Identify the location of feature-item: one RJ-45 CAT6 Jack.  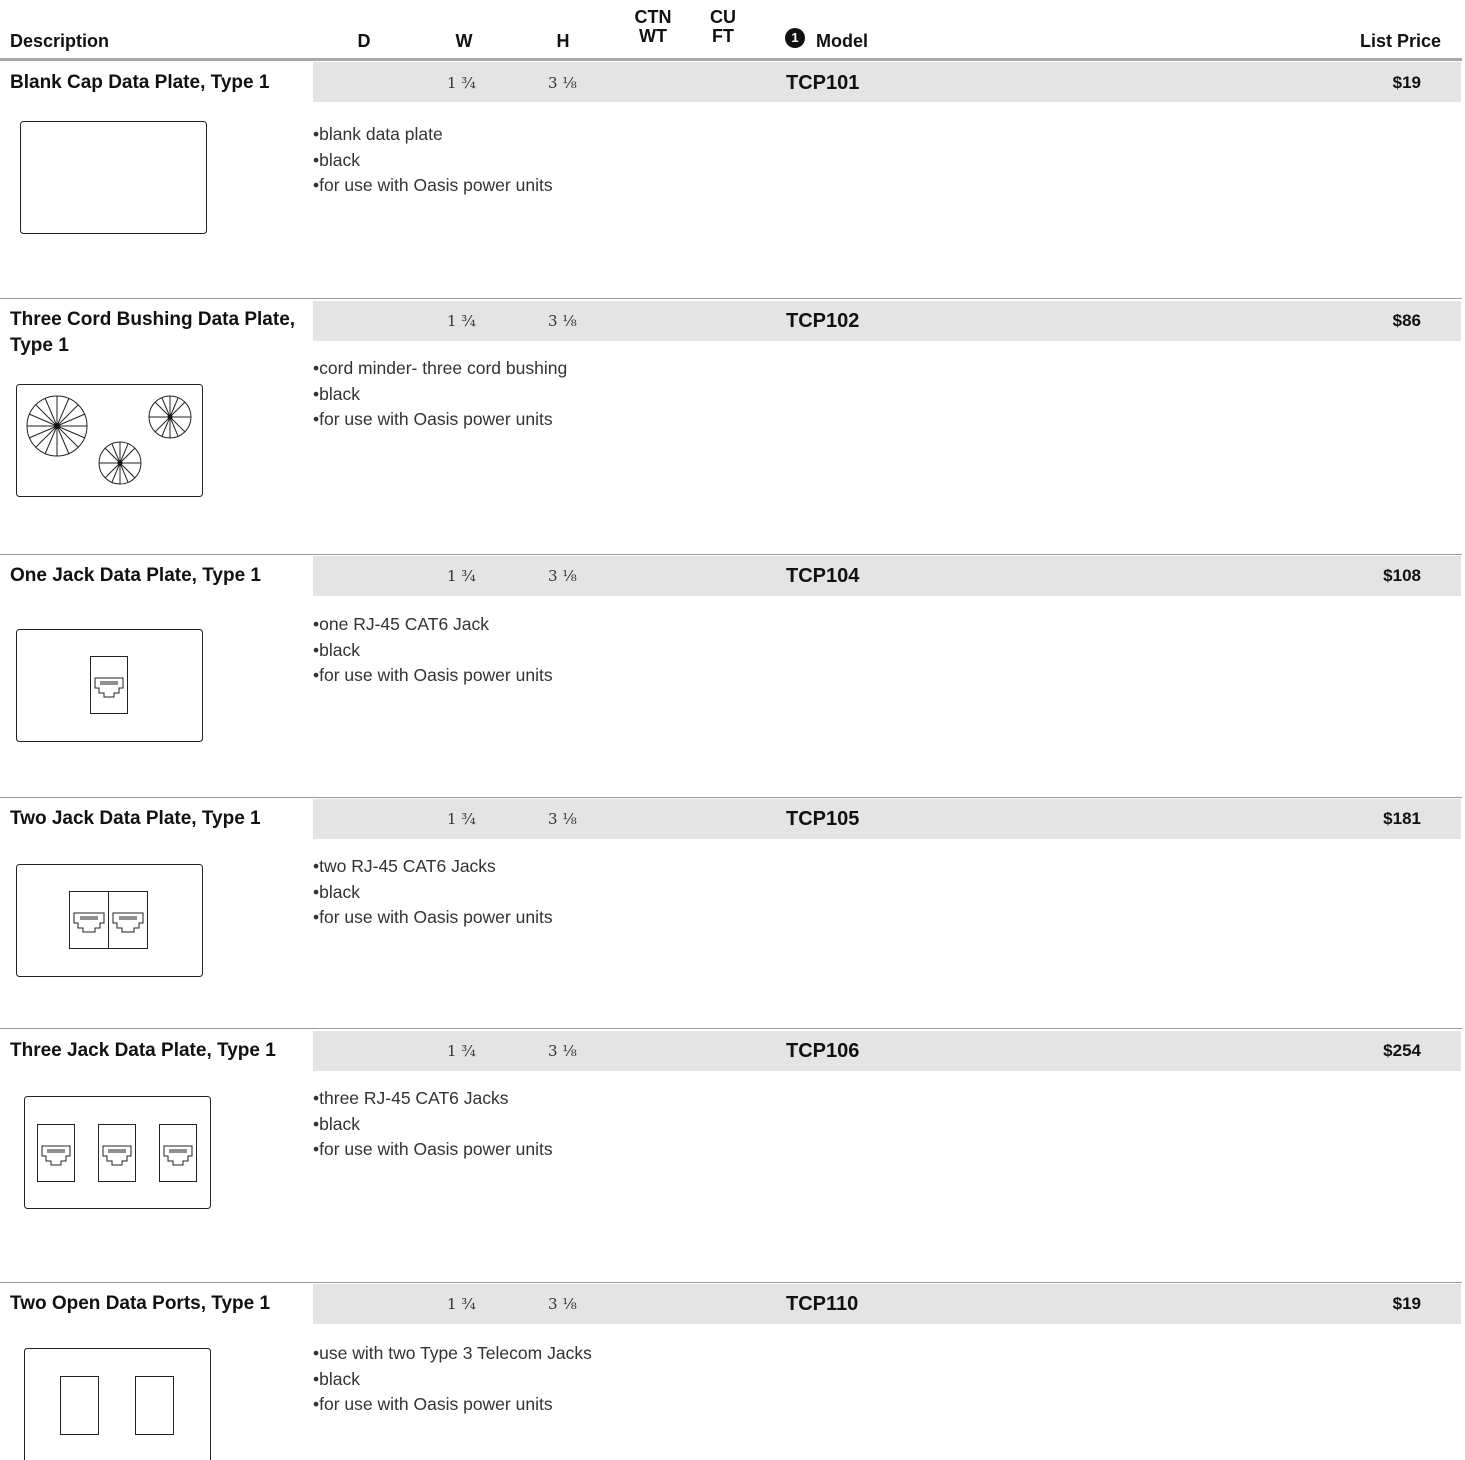
(433, 625).